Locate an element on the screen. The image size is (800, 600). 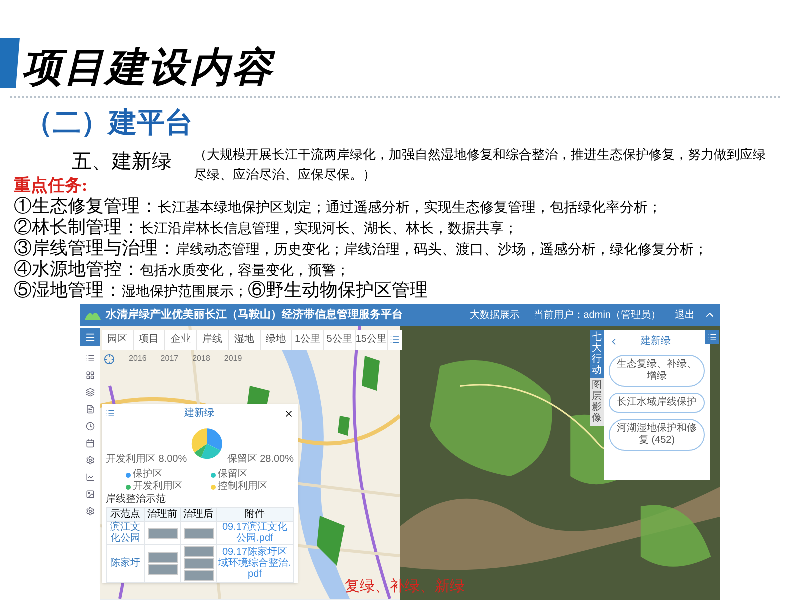
task-name: ⑤湿地管理： is located at coordinates (68, 290).